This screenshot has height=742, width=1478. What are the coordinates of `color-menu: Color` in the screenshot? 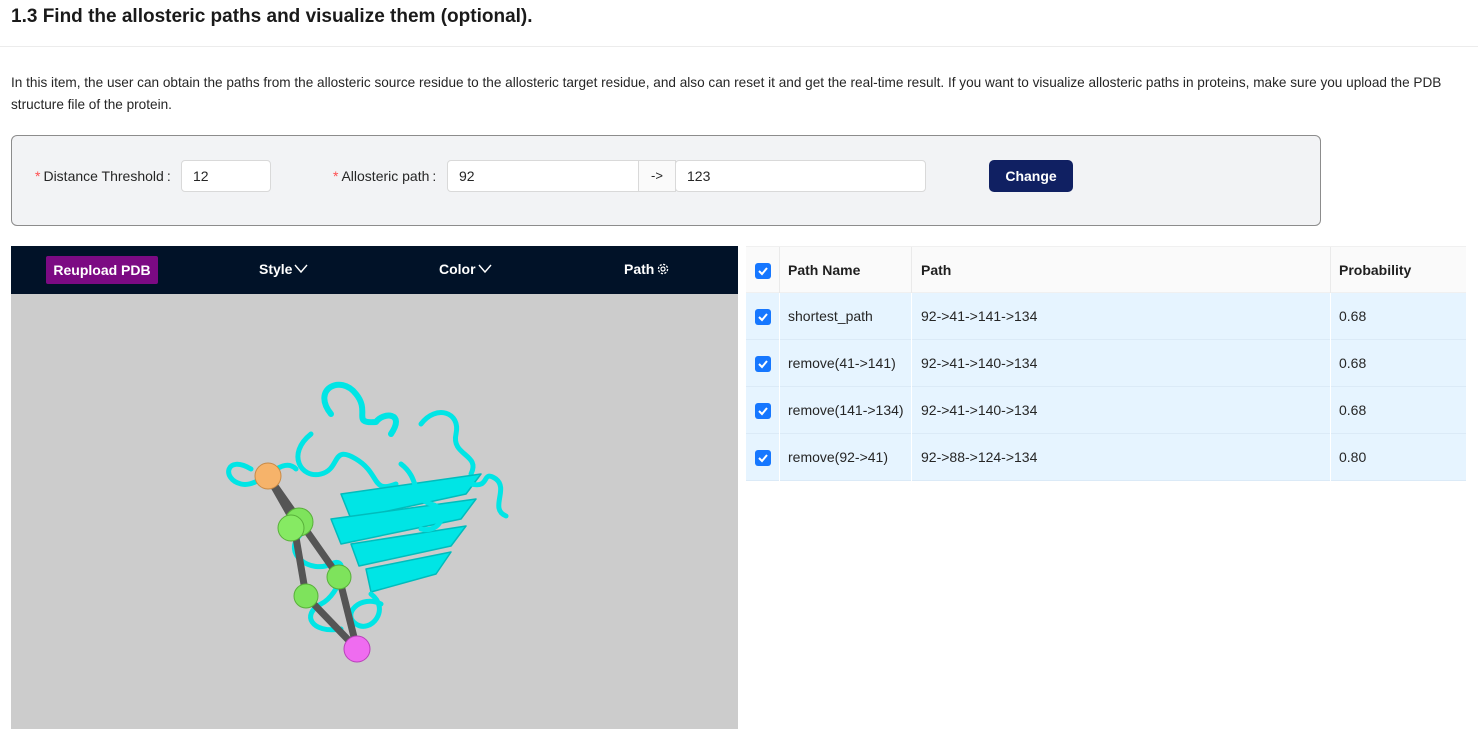 It's located at (465, 269).